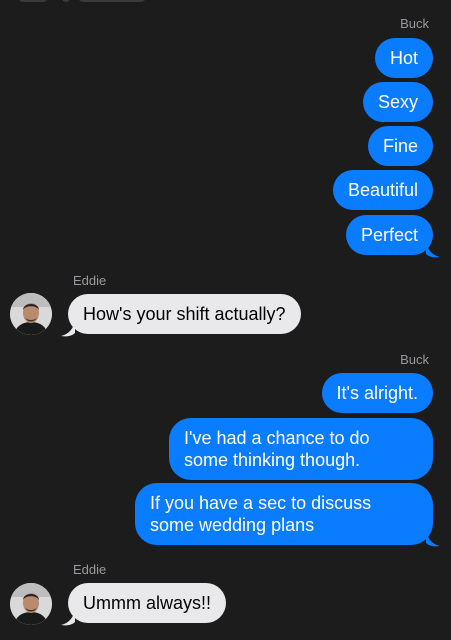 This screenshot has width=451, height=640. I want to click on message-bubble-outgoing: It's alright., so click(377, 393).